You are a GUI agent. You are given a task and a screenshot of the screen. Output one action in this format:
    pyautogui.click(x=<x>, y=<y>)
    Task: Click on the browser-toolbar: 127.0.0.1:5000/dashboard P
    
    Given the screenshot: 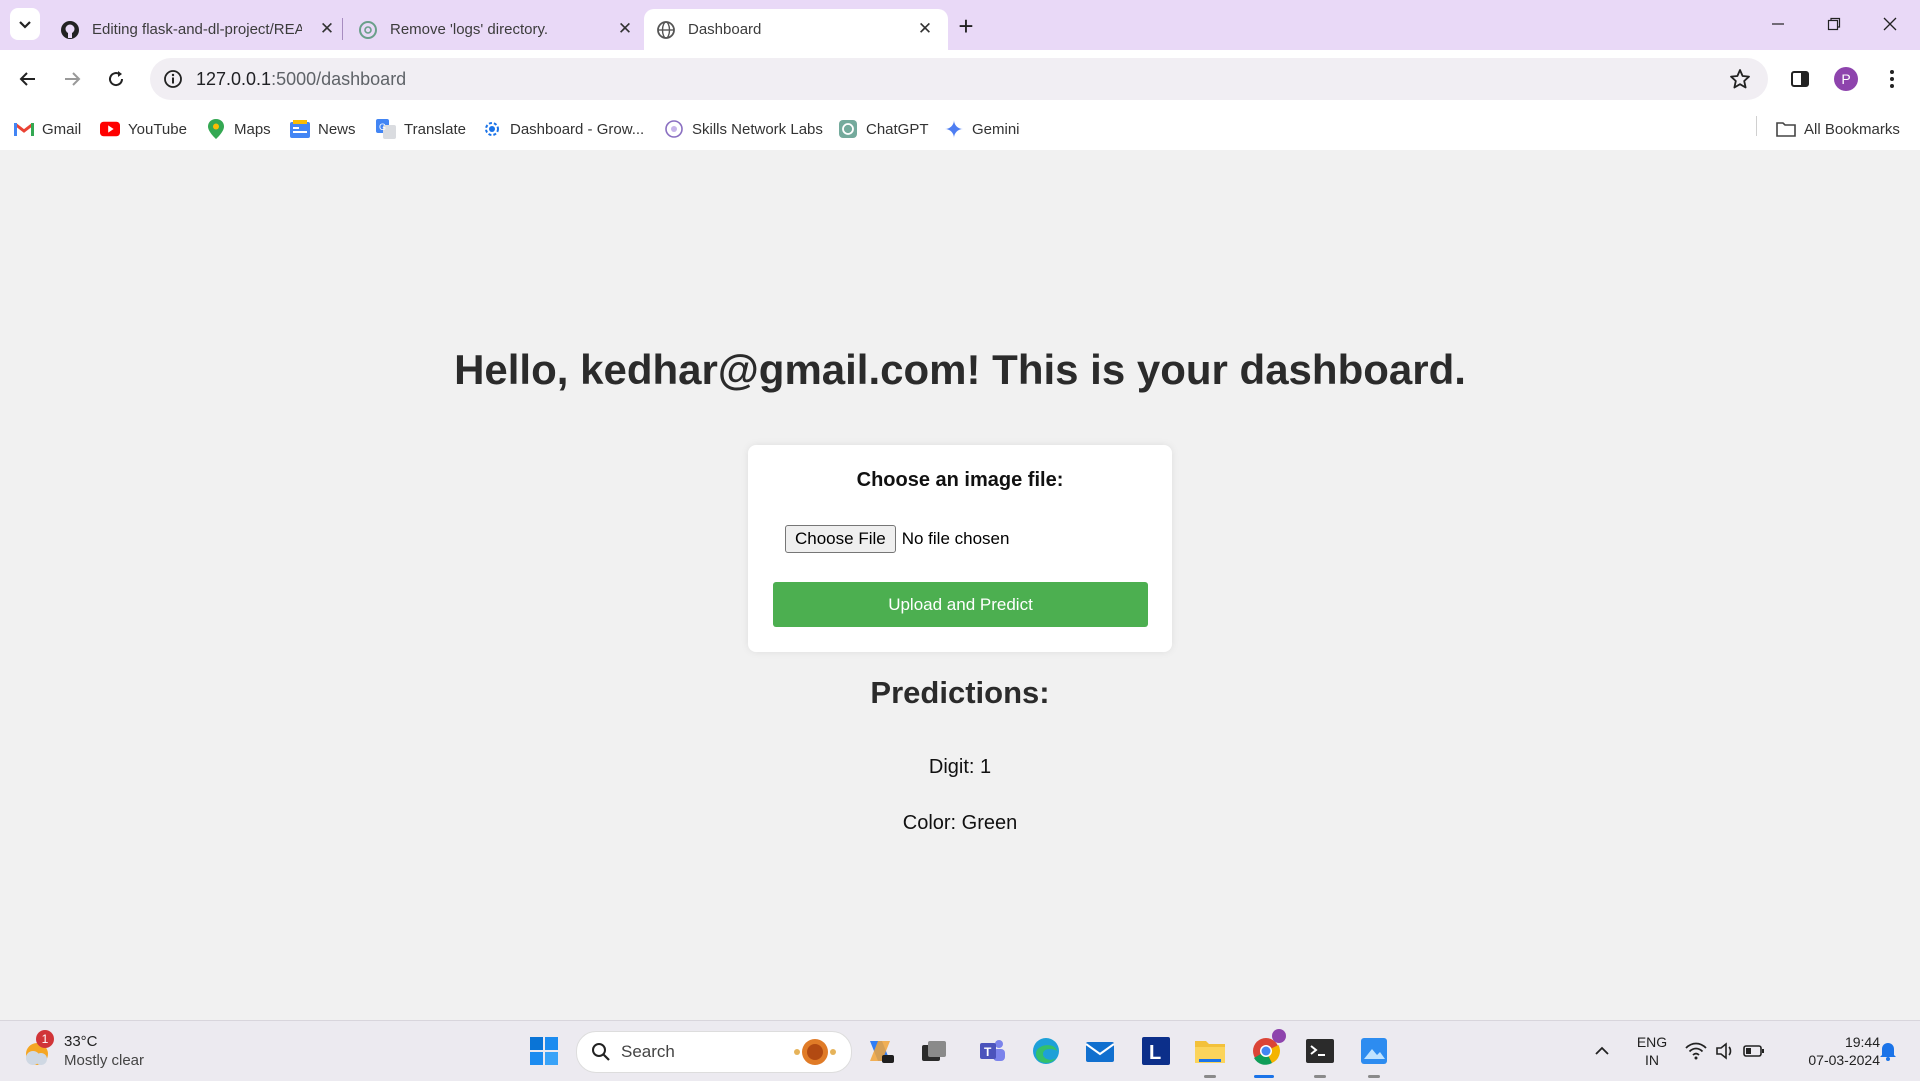 What is the action you would take?
    pyautogui.click(x=960, y=79)
    